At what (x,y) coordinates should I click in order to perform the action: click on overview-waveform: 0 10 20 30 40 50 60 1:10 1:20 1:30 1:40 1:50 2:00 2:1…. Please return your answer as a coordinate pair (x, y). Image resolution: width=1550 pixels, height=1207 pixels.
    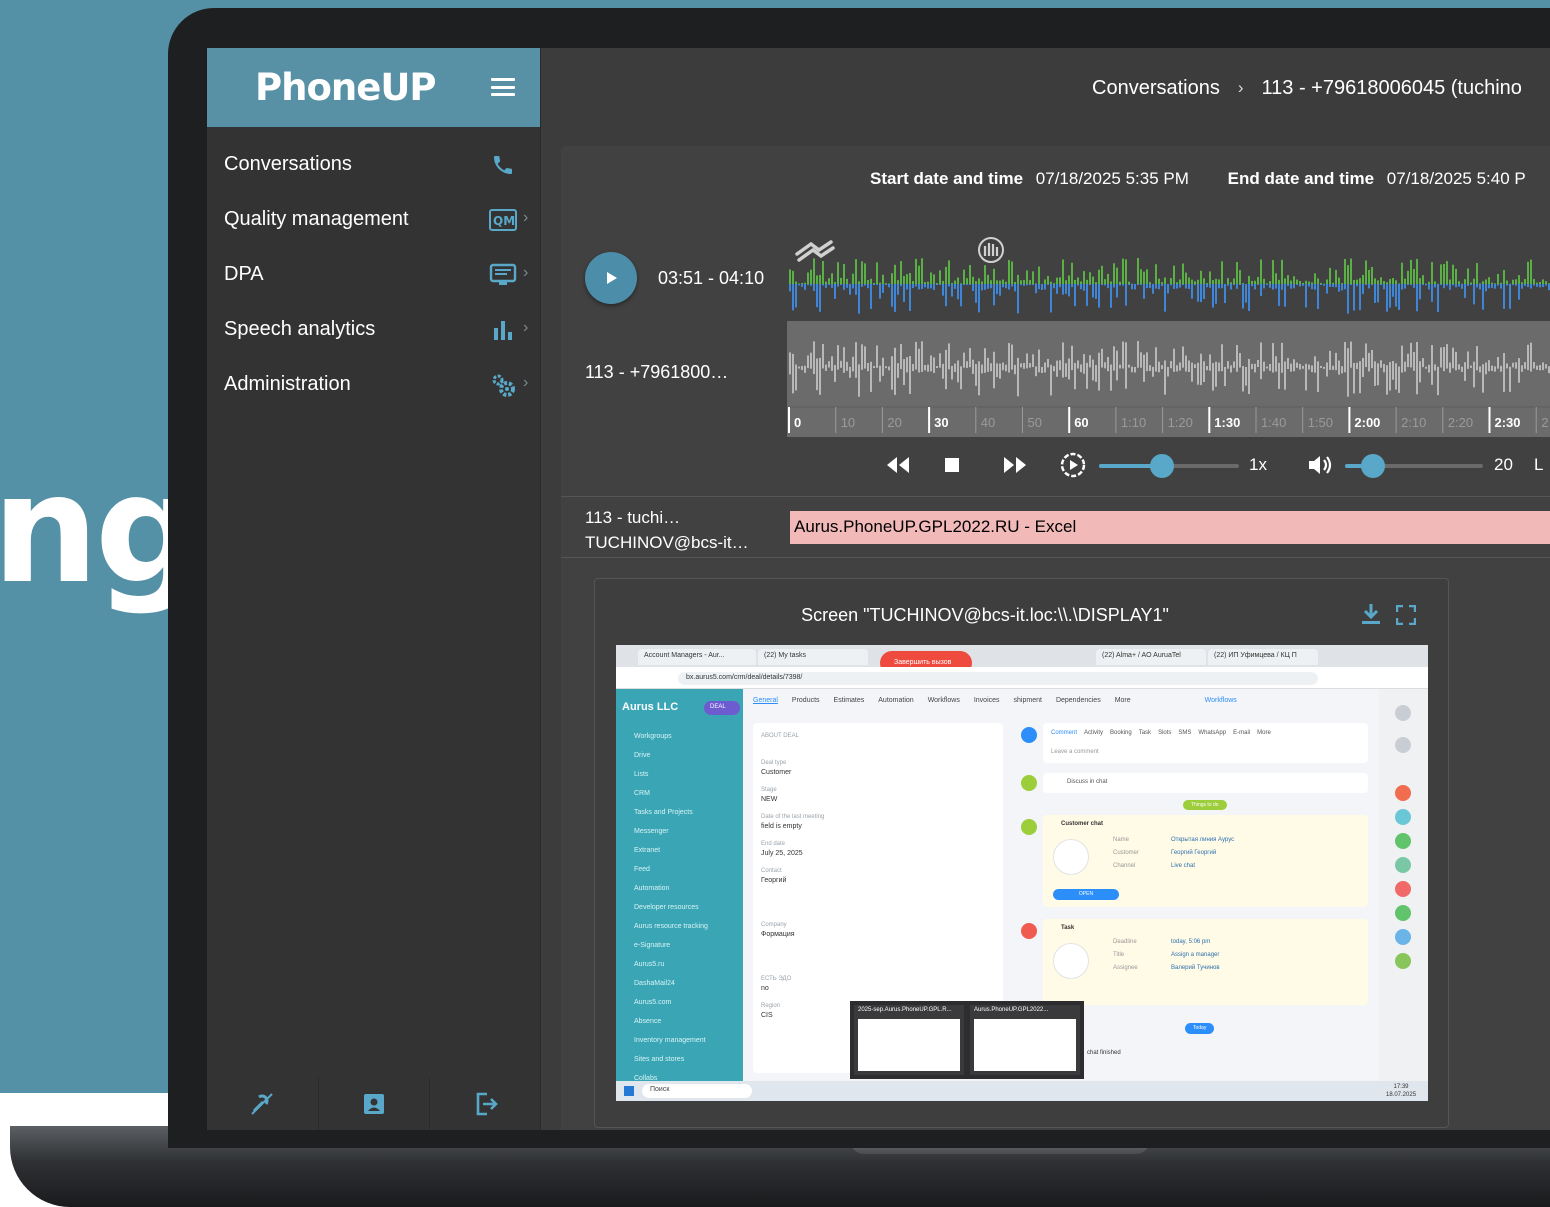
    Looking at the image, I should click on (1168, 379).